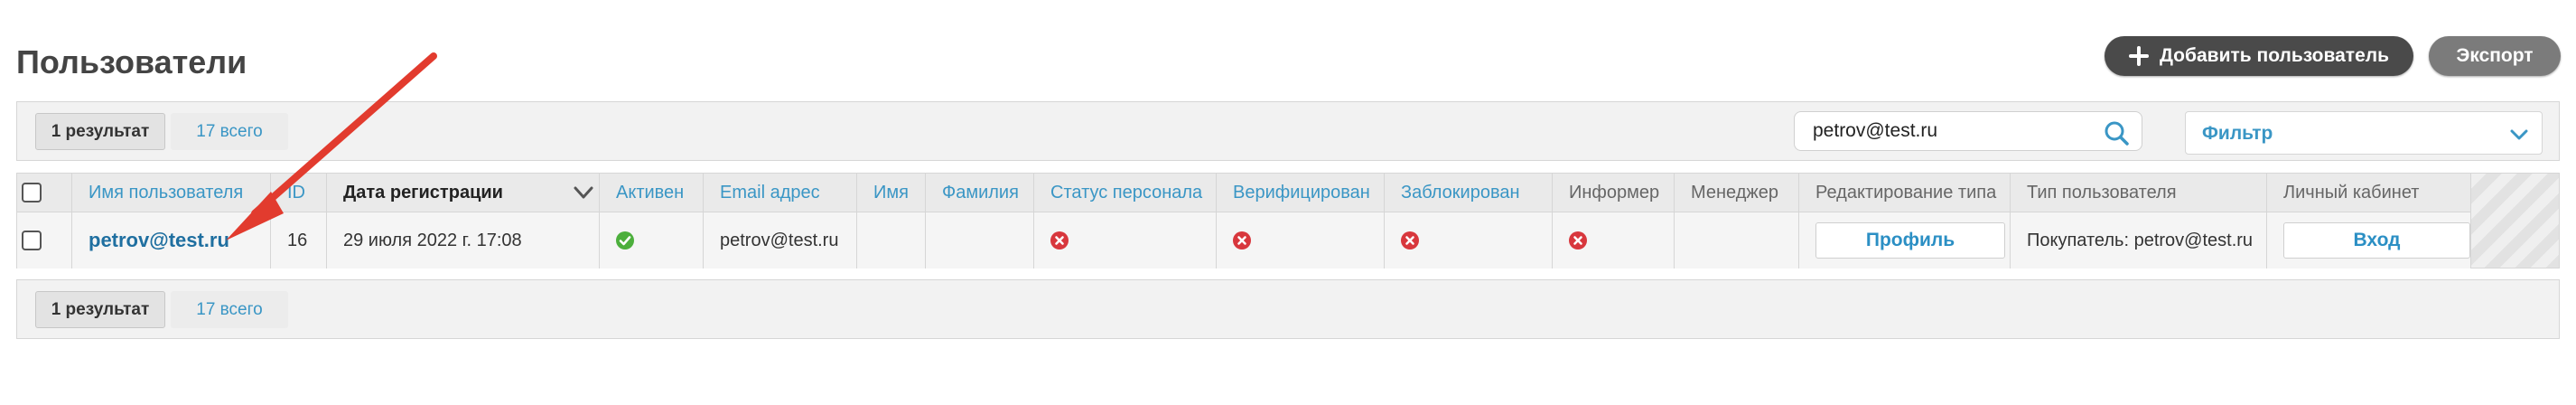 This screenshot has width=2576, height=405. Describe the element at coordinates (462, 240) in the screenshot. I see `registered-cell: 29 июля 2022 г. 17:08` at that location.